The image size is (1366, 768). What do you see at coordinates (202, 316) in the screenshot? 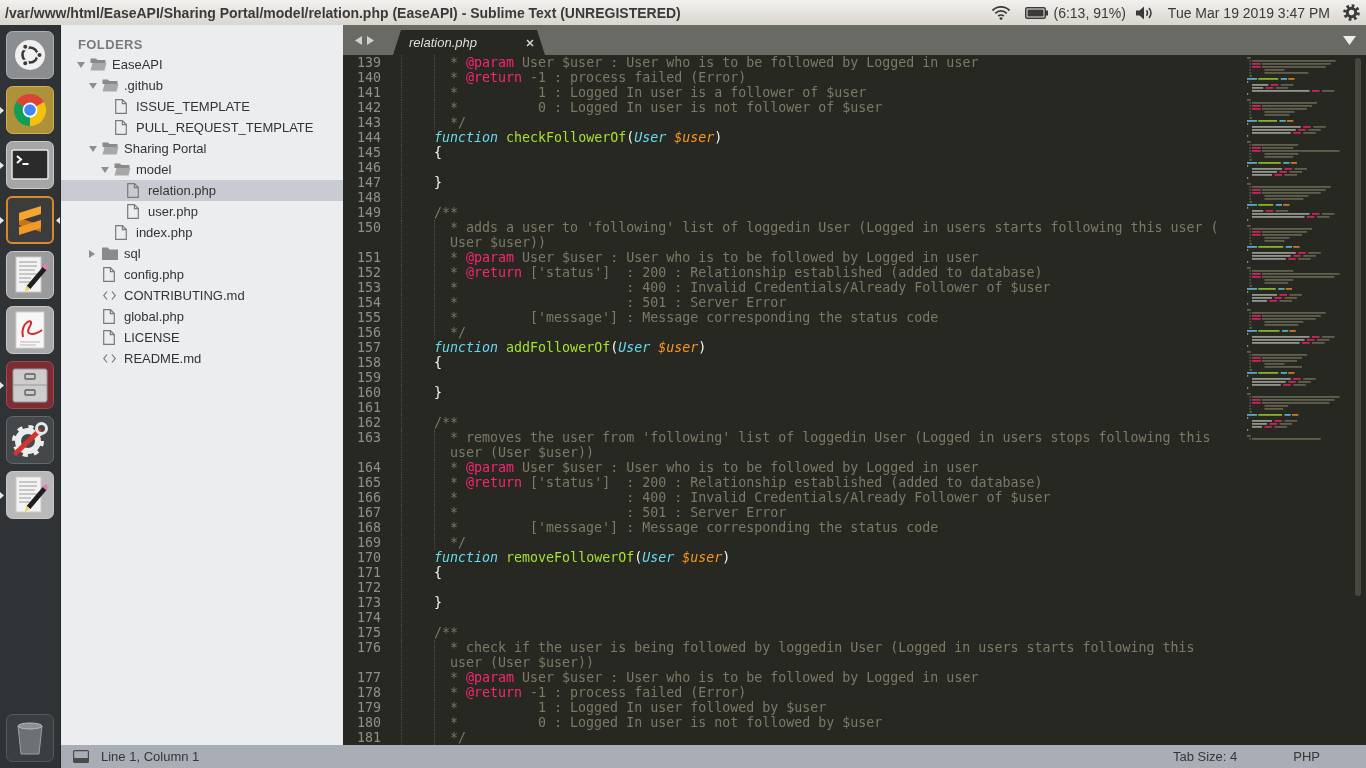
I see `tree-item: global.php` at bounding box center [202, 316].